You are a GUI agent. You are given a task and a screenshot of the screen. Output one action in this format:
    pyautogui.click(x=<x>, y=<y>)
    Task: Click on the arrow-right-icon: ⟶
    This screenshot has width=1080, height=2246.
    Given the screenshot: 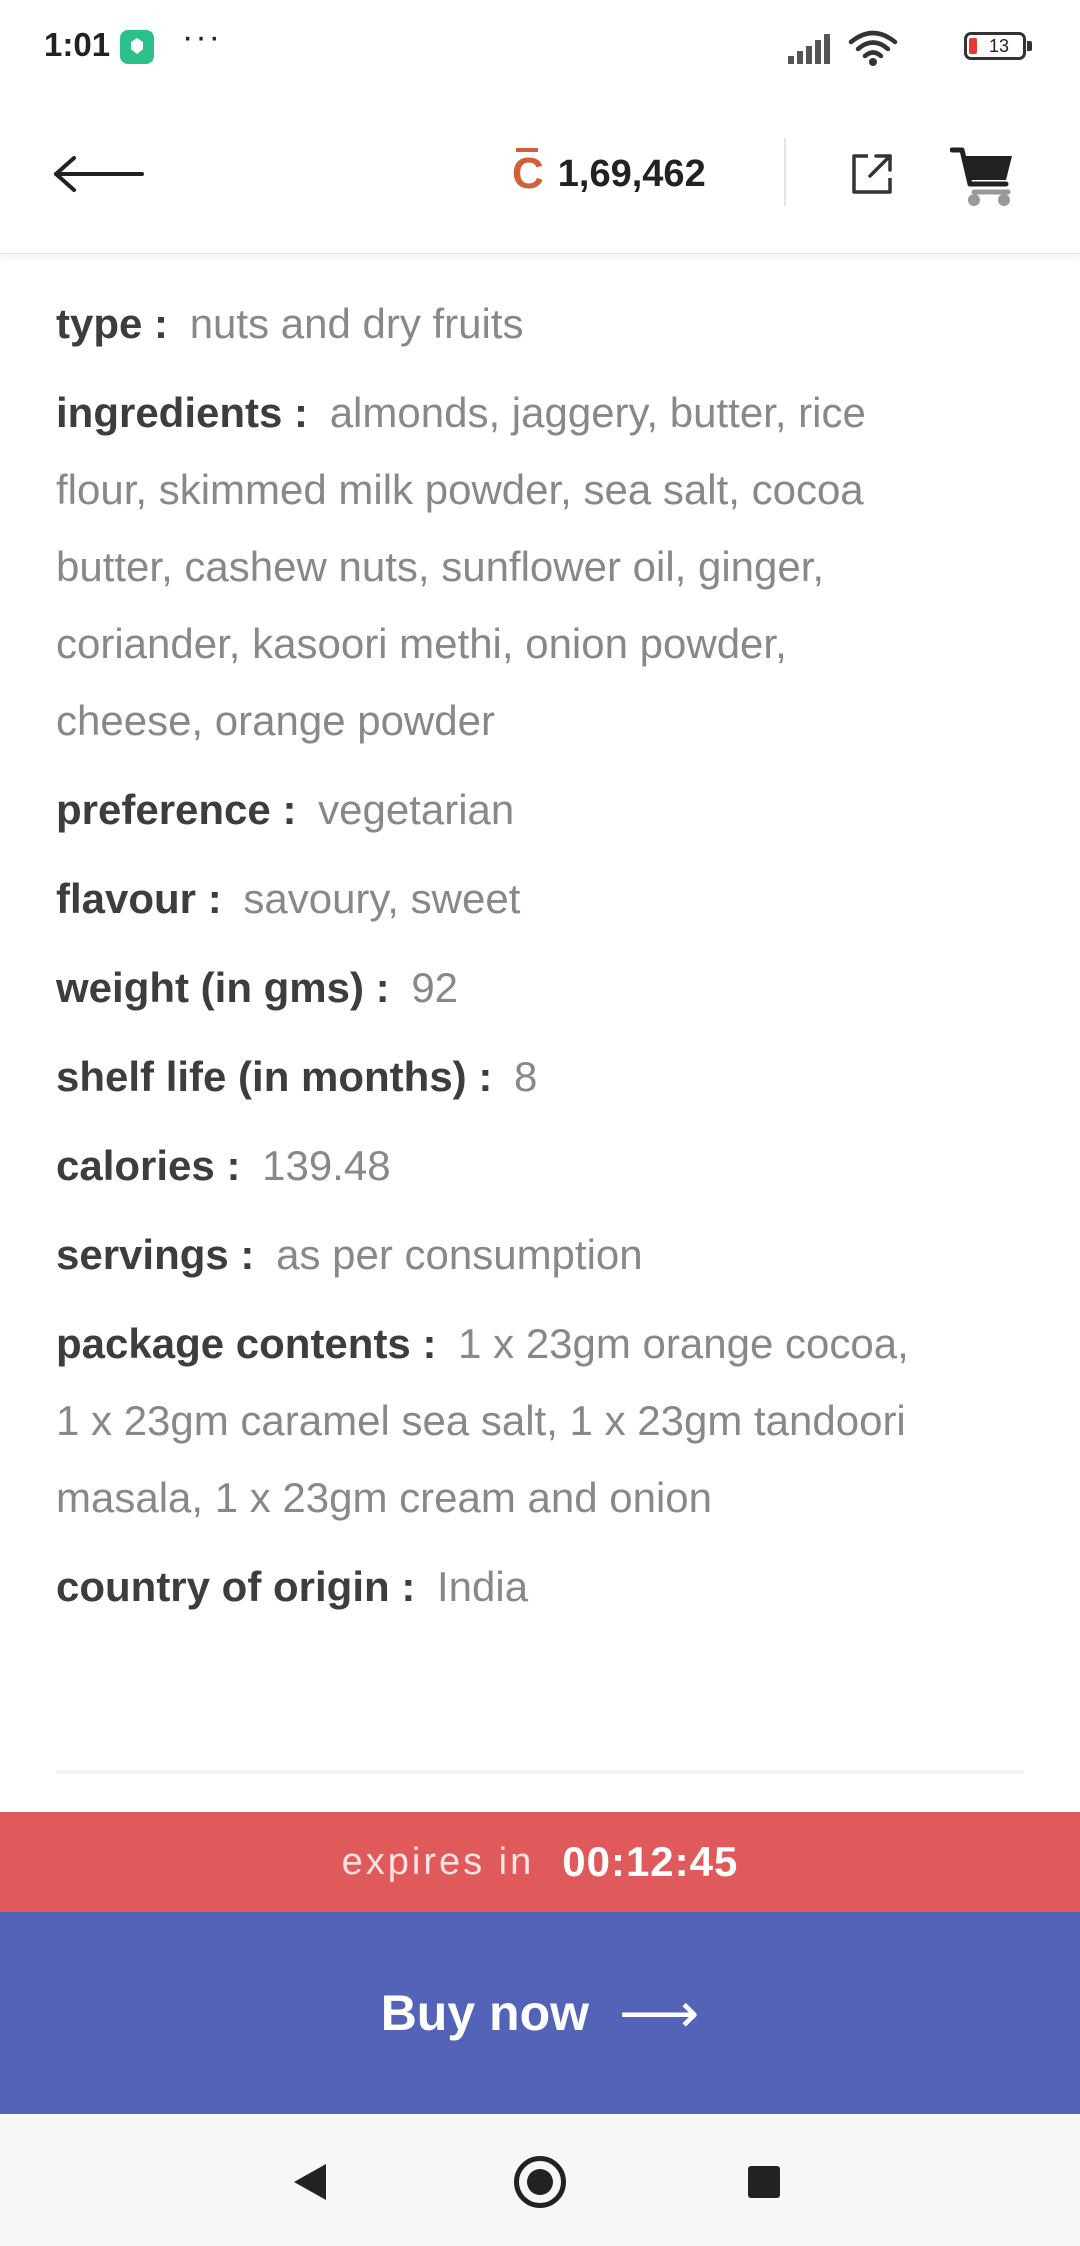 What is the action you would take?
    pyautogui.click(x=659, y=2012)
    